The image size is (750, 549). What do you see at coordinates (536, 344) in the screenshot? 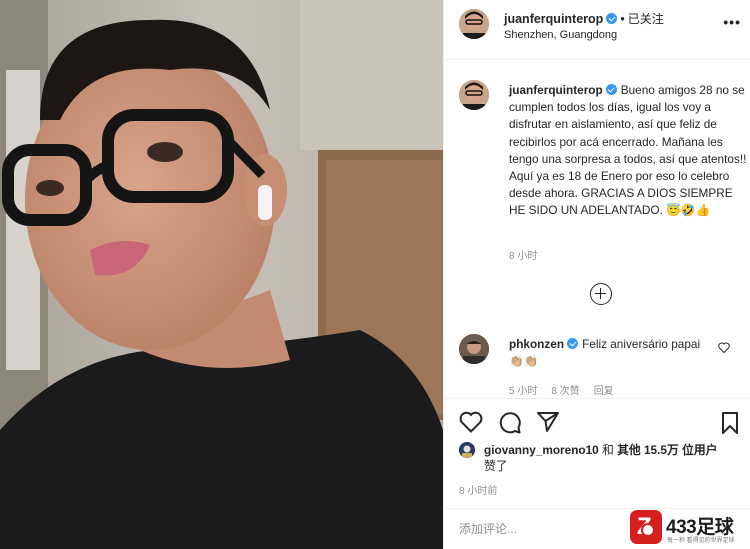
I see `comment-username: phkonzen` at bounding box center [536, 344].